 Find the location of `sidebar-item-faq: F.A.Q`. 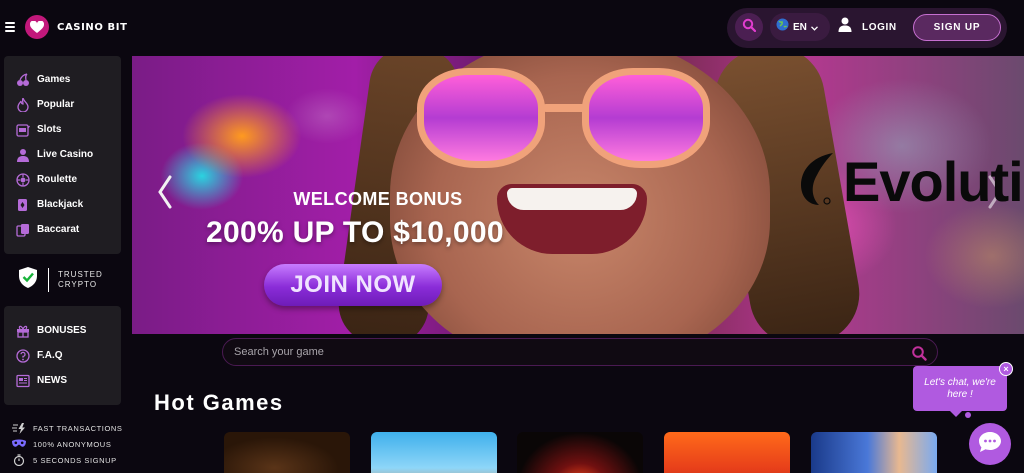

sidebar-item-faq: F.A.Q is located at coordinates (62, 355).